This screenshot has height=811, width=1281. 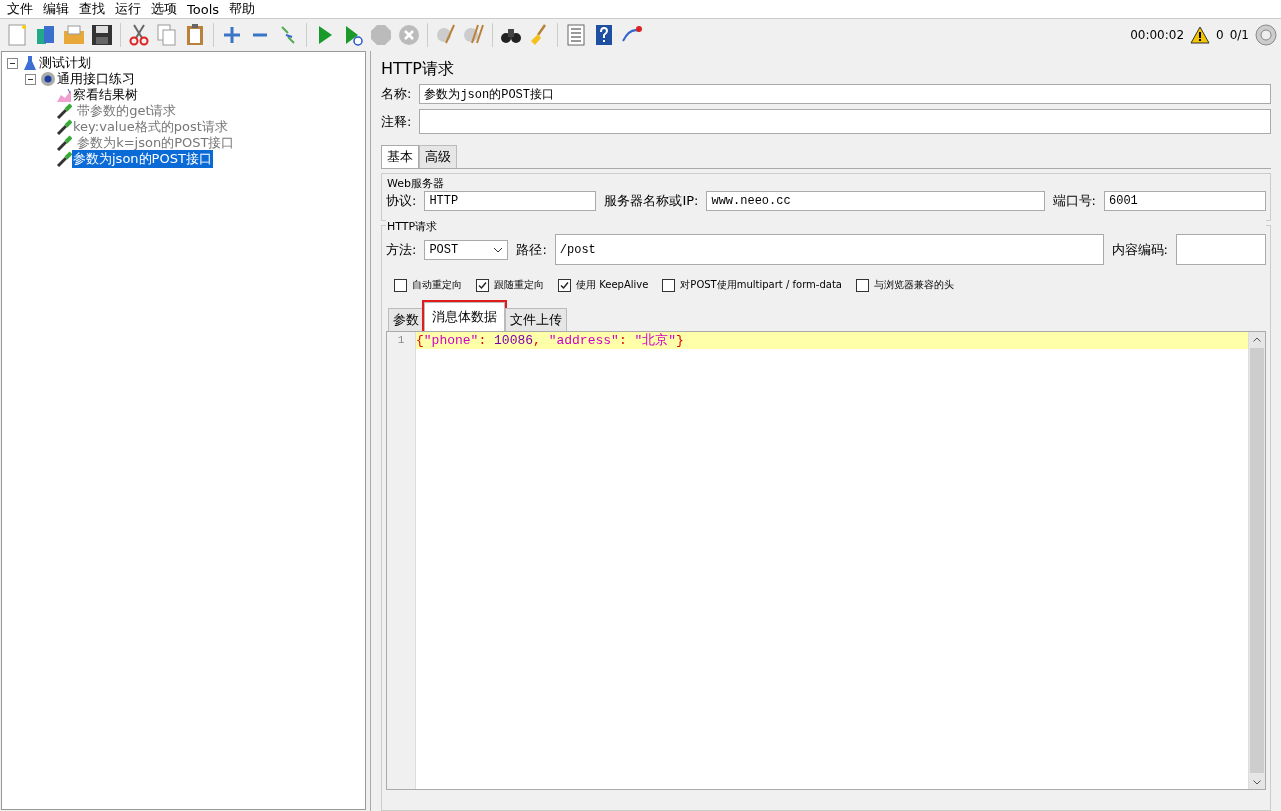 What do you see at coordinates (64, 95) in the screenshot?
I see `chart-icon` at bounding box center [64, 95].